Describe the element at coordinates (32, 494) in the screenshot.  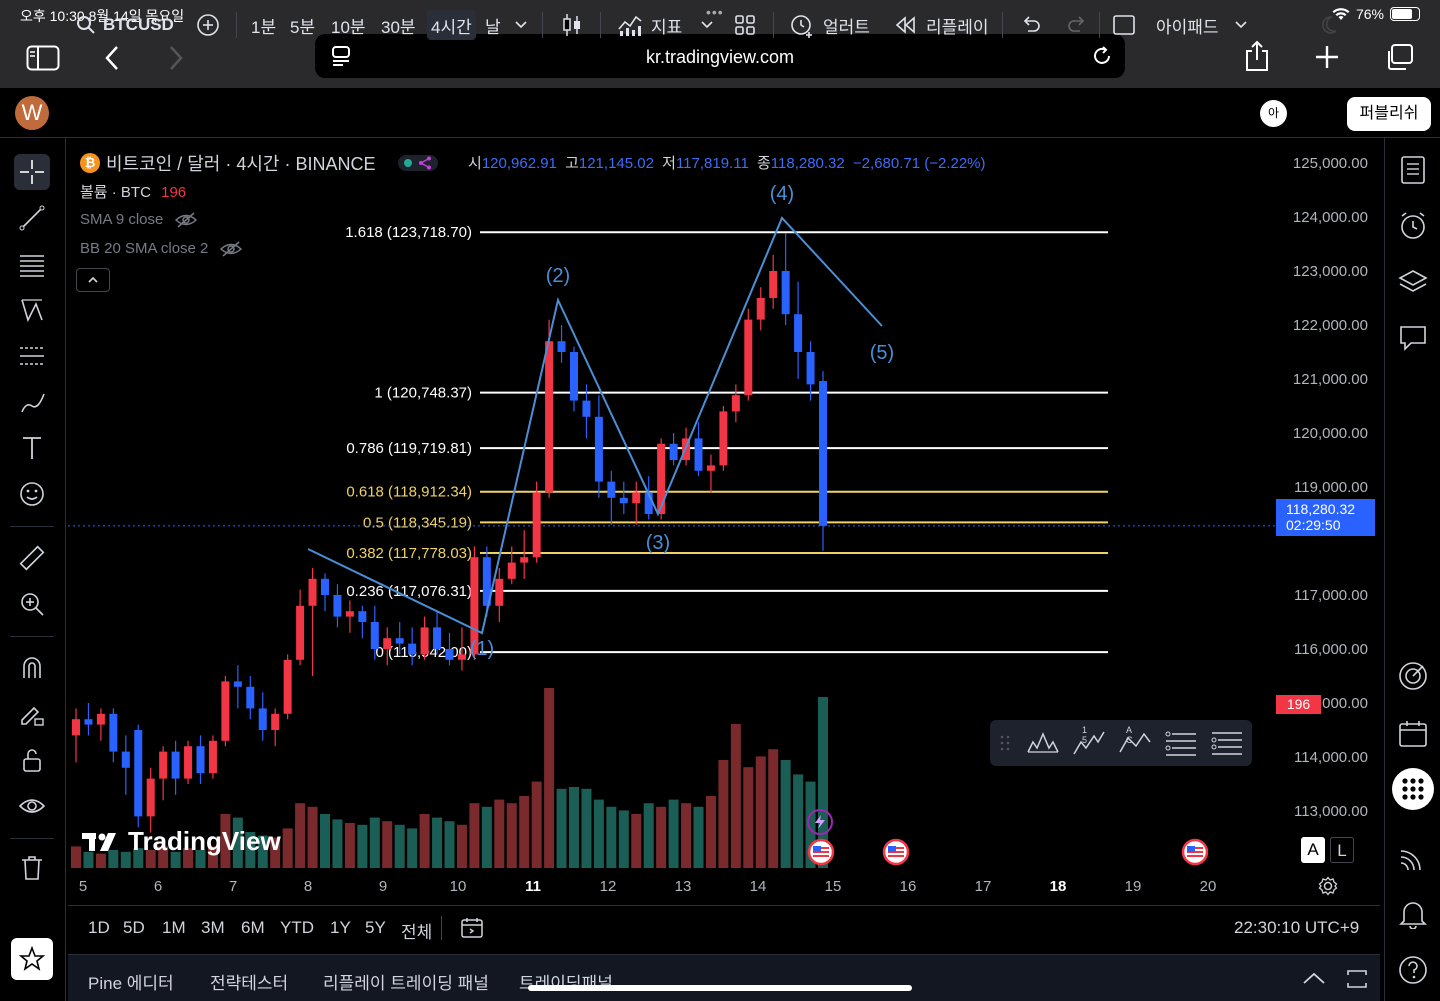
I see `emoji-tool` at that location.